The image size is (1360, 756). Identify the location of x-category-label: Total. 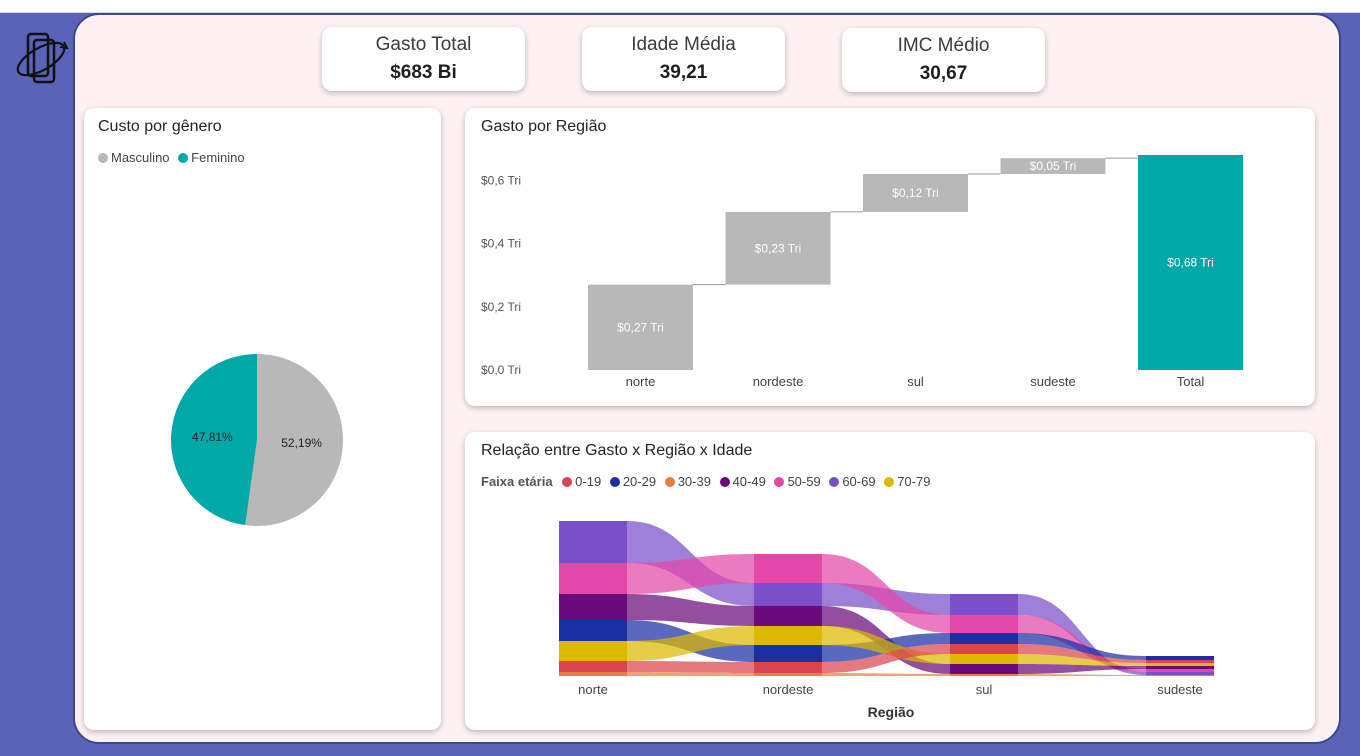
(1191, 381).